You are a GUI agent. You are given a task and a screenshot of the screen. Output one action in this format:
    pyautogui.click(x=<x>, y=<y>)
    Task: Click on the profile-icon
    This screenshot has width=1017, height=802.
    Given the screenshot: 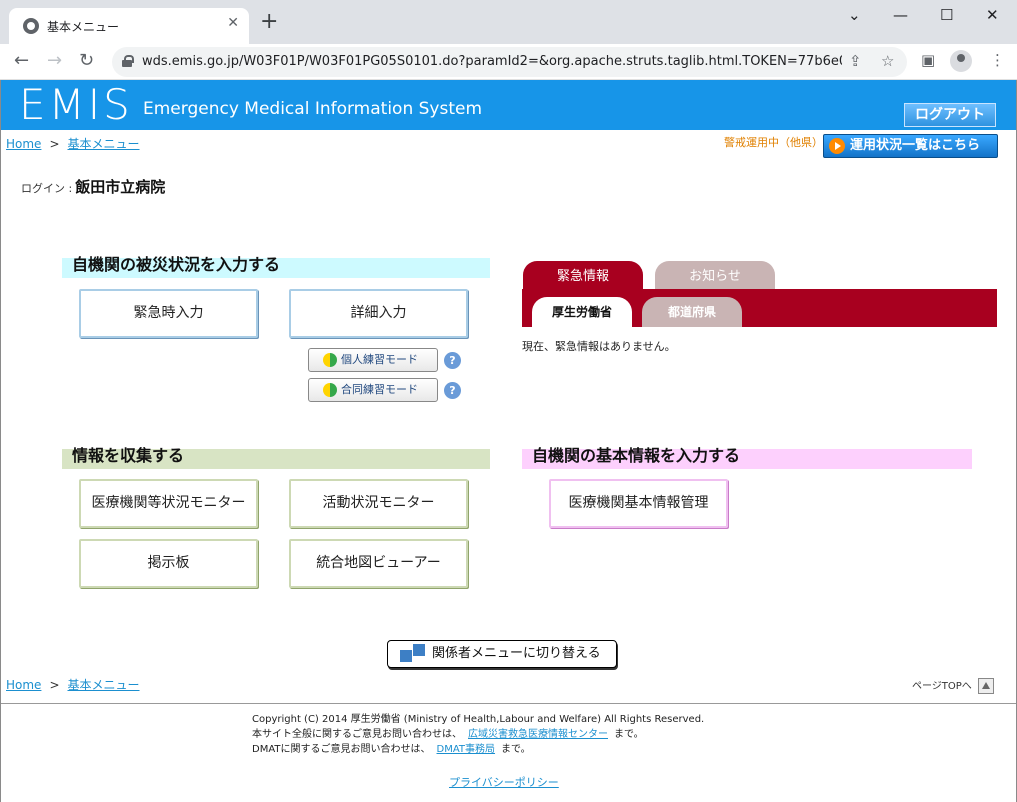 What is the action you would take?
    pyautogui.click(x=961, y=61)
    